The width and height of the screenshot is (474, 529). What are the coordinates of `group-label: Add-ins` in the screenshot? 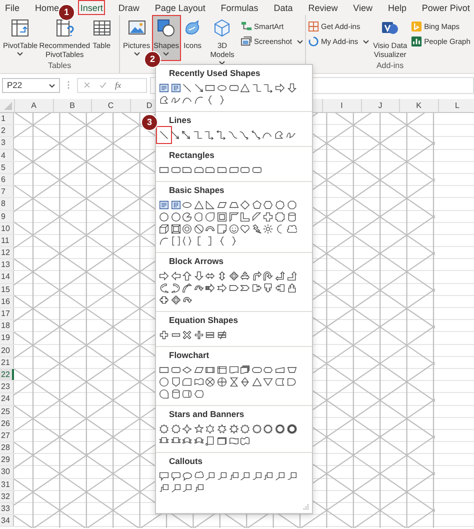 It's located at (390, 66).